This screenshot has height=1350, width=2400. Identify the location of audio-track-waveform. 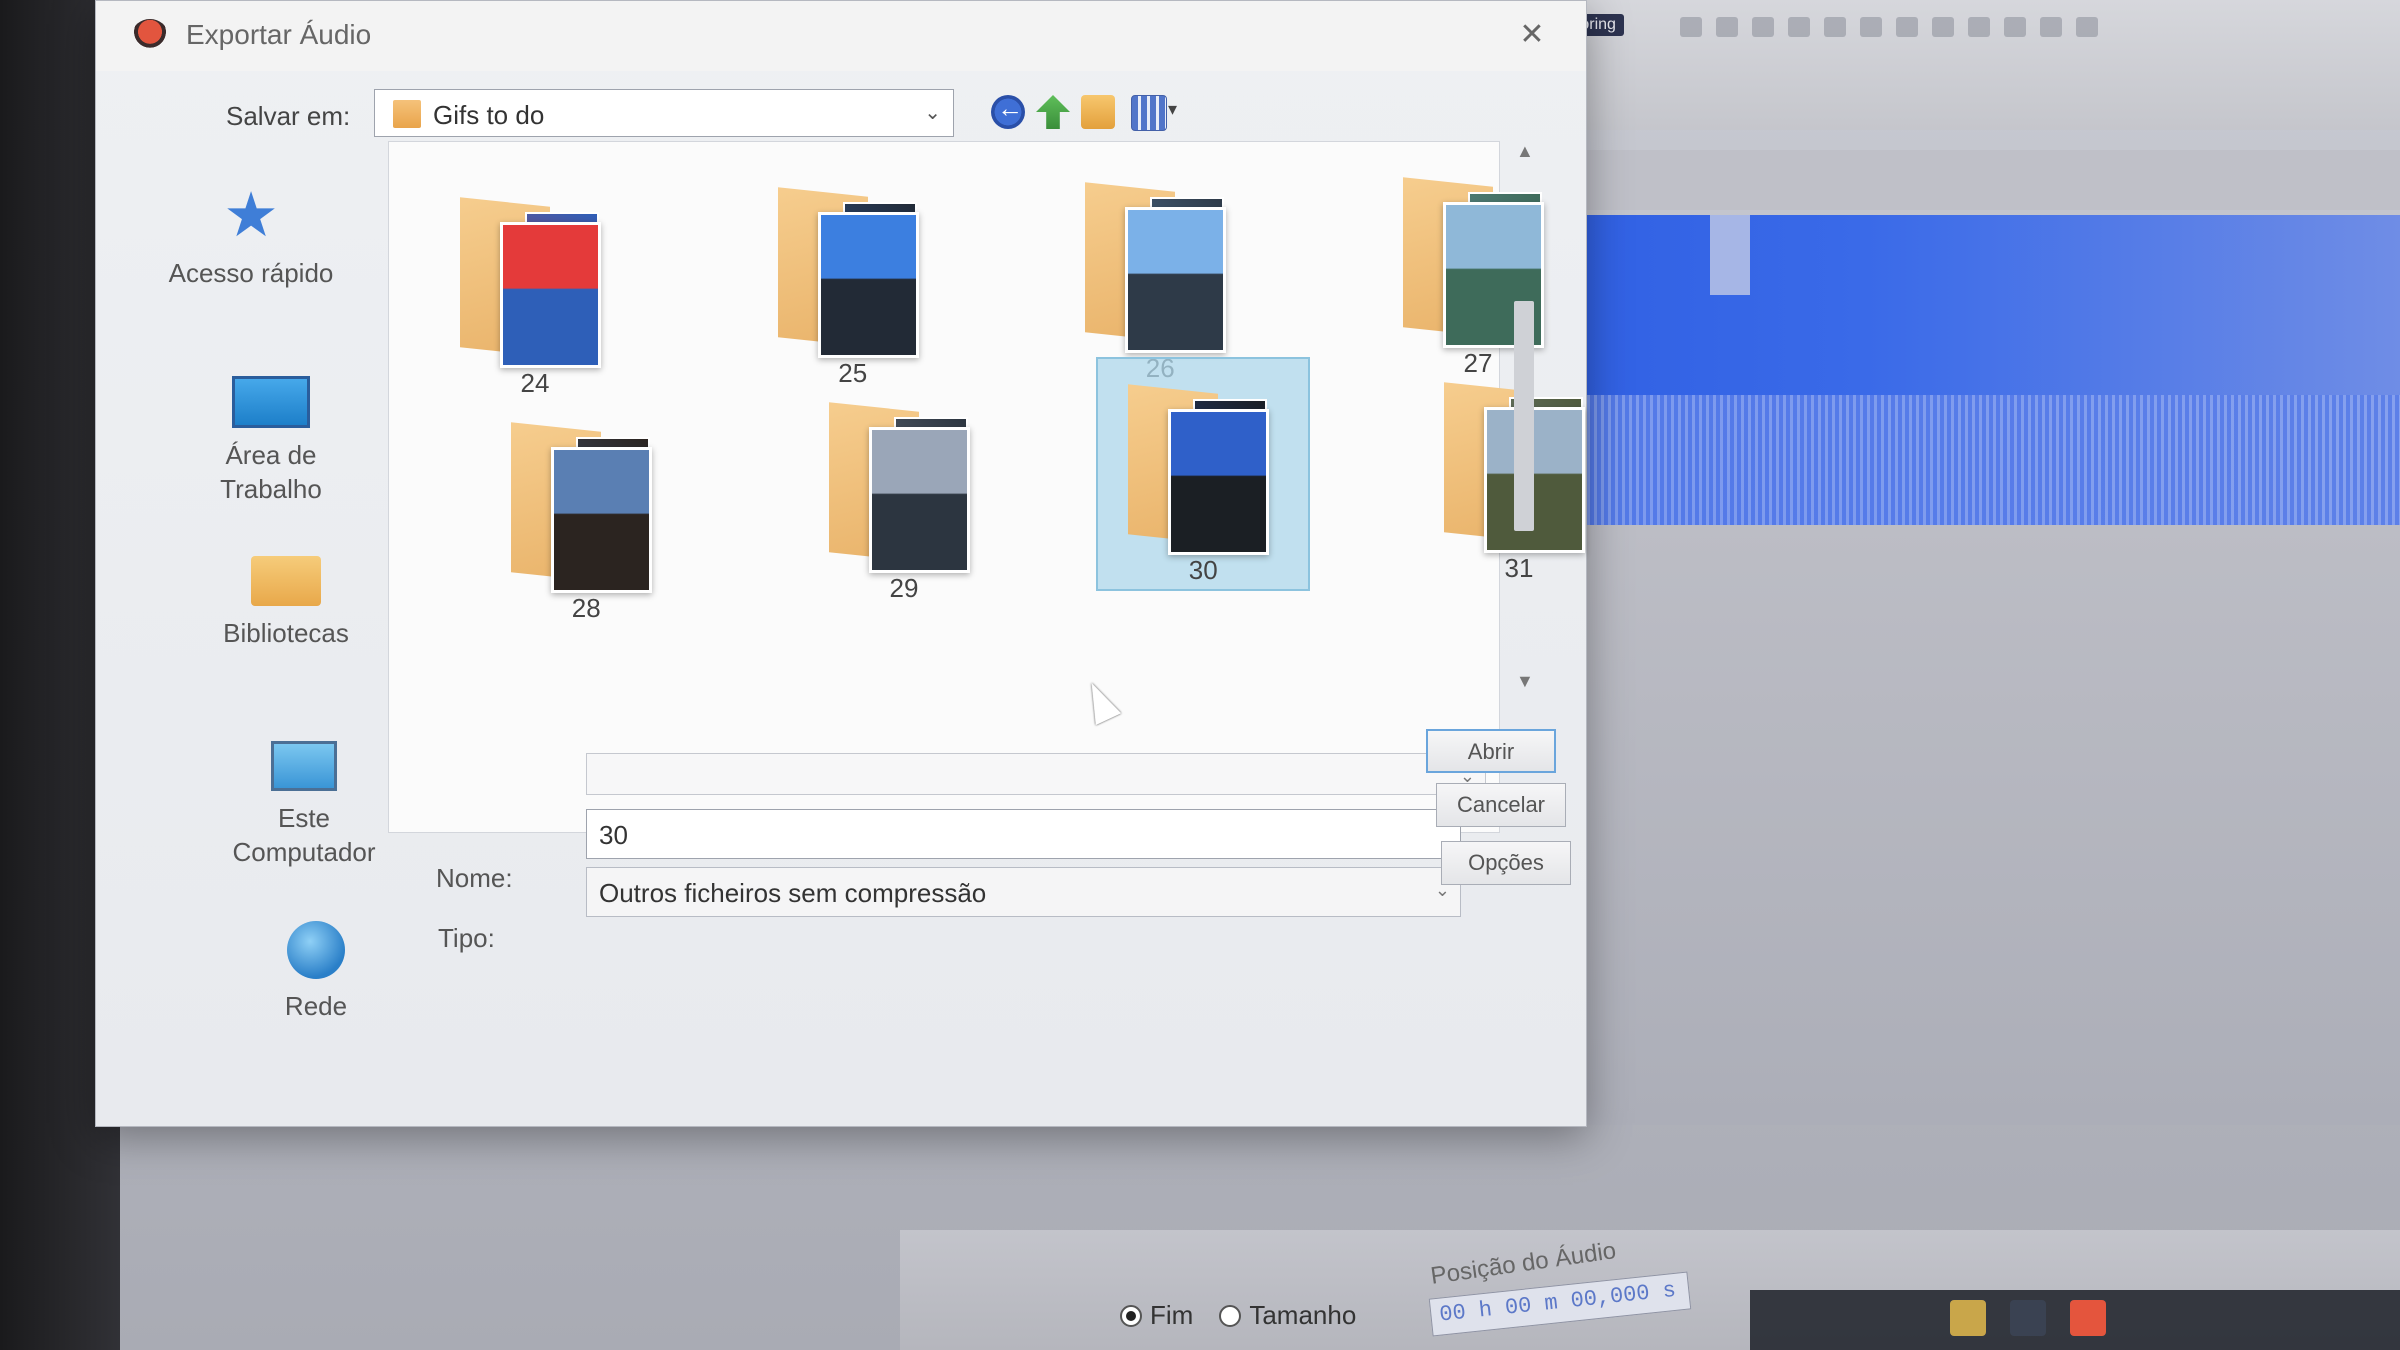
(1955, 370).